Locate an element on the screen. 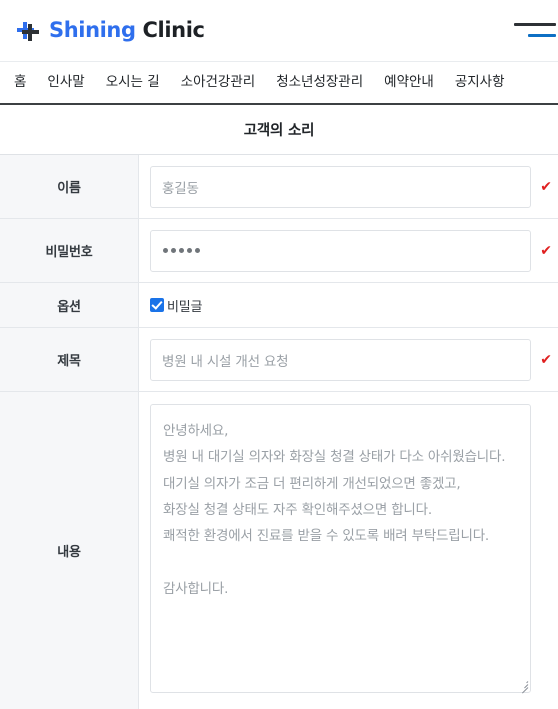  site-header: Shining Clinic is located at coordinates (279, 31).